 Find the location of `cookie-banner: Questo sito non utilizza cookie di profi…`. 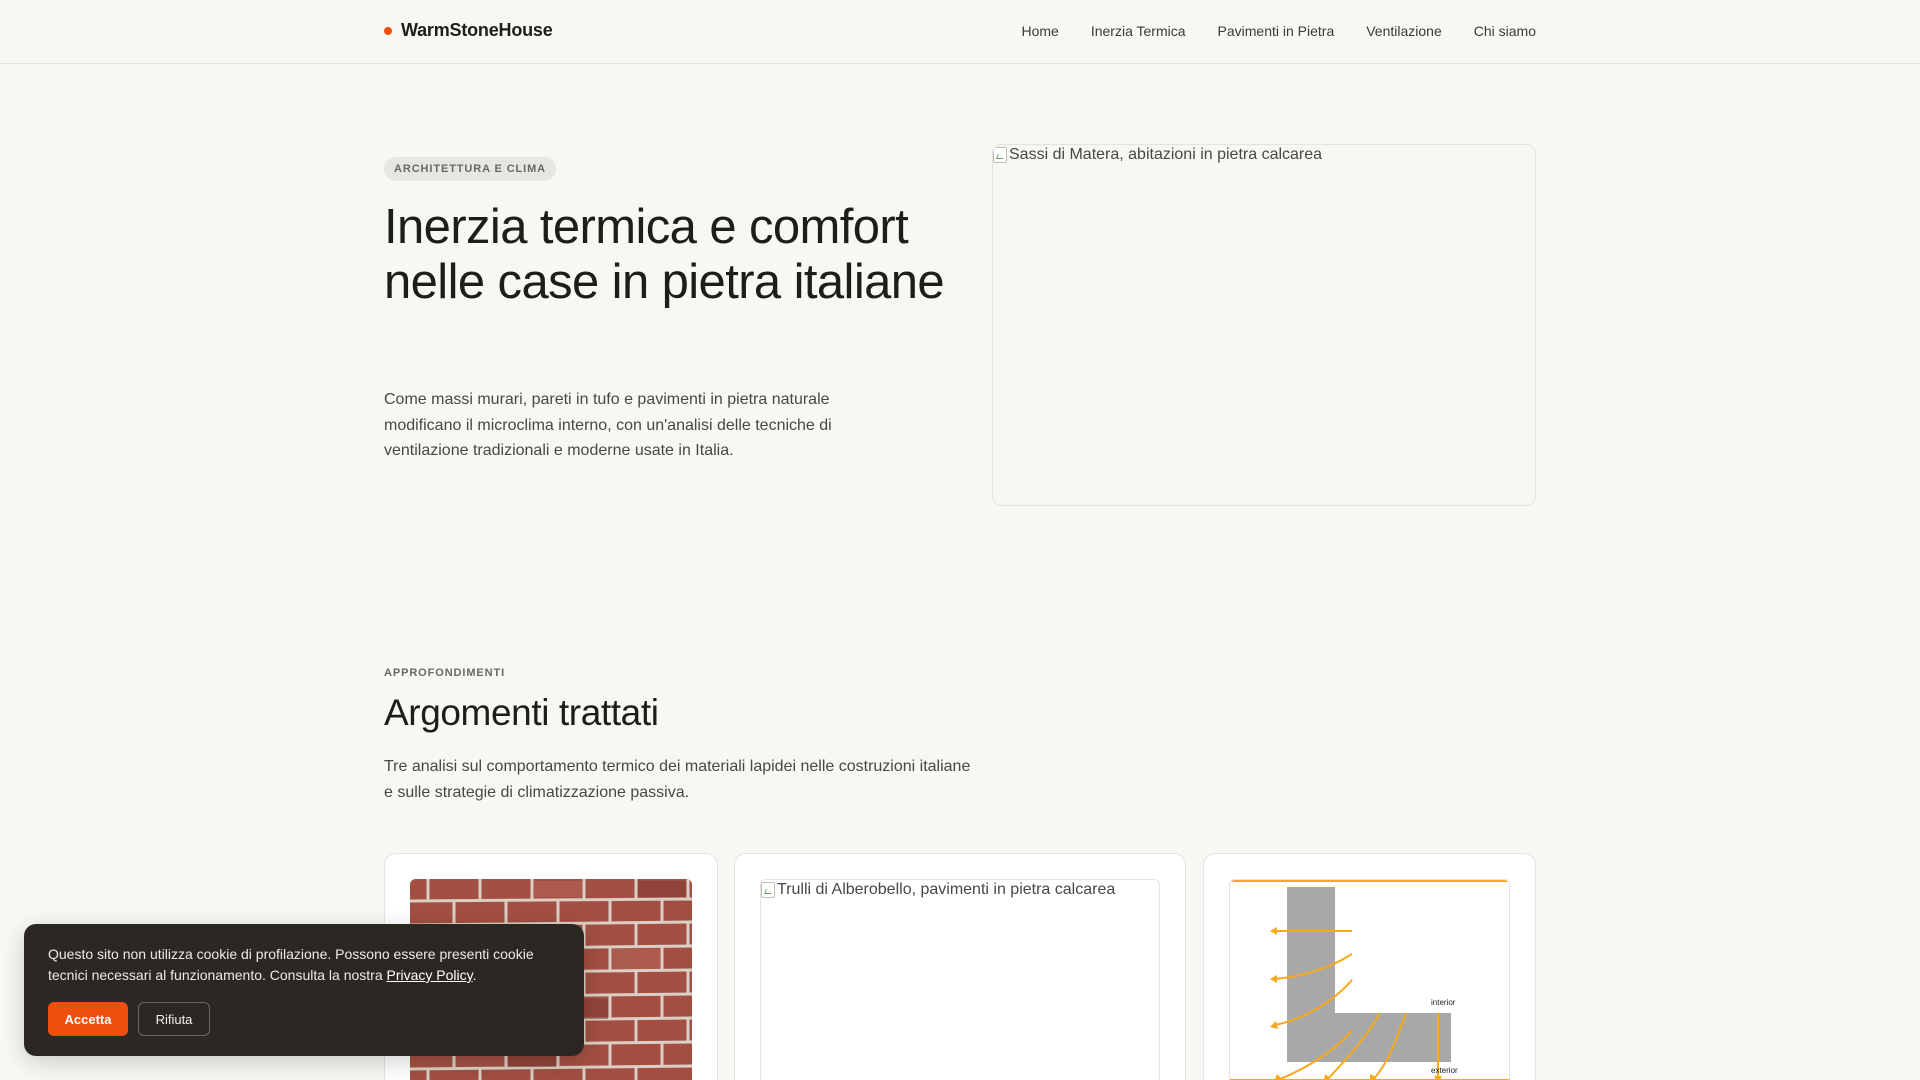

cookie-banner: Questo sito non utilizza cookie di profi… is located at coordinates (304, 990).